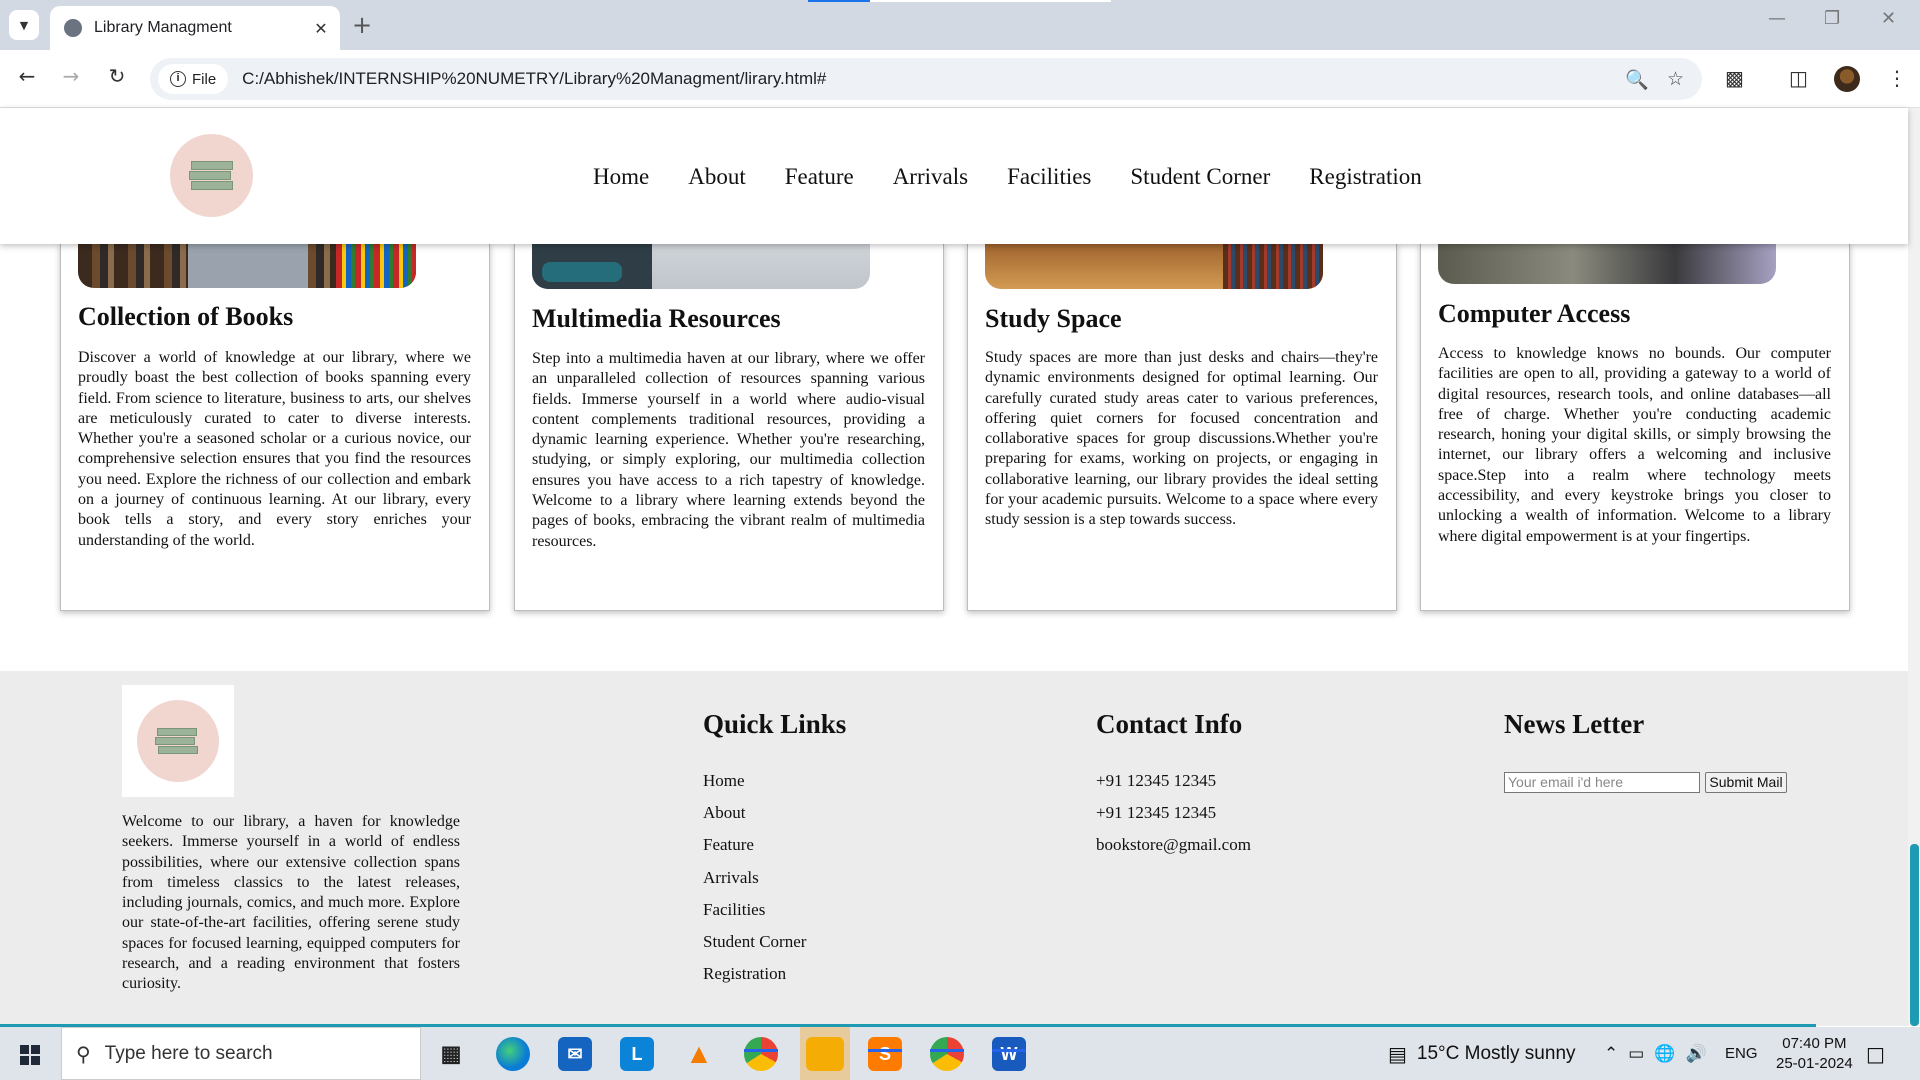  I want to click on task-view-icon: ▦, so click(451, 1054).